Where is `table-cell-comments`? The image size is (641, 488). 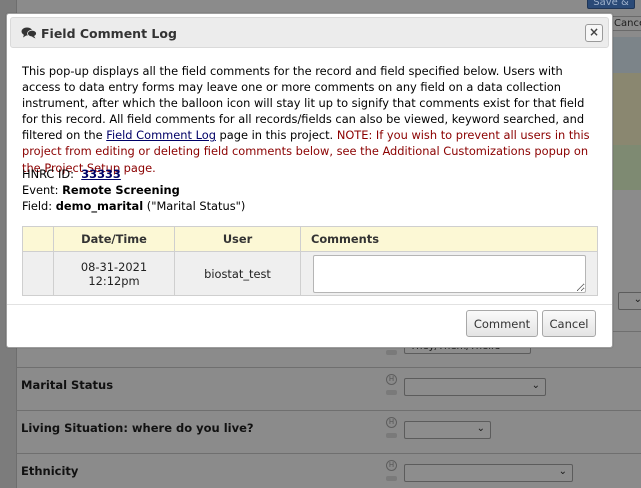
table-cell-comments is located at coordinates (449, 273).